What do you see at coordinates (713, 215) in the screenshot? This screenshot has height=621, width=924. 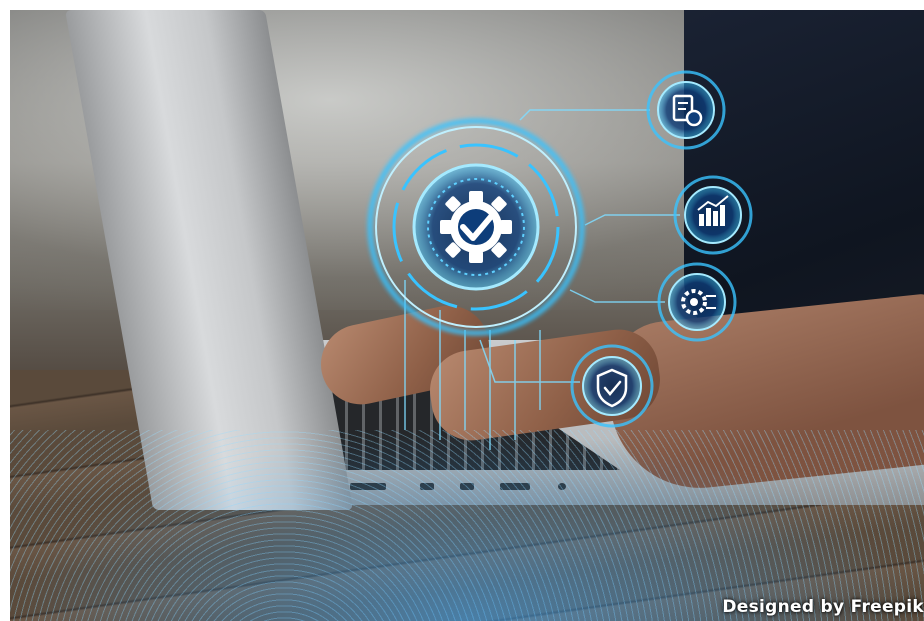 I see `chart-icon` at bounding box center [713, 215].